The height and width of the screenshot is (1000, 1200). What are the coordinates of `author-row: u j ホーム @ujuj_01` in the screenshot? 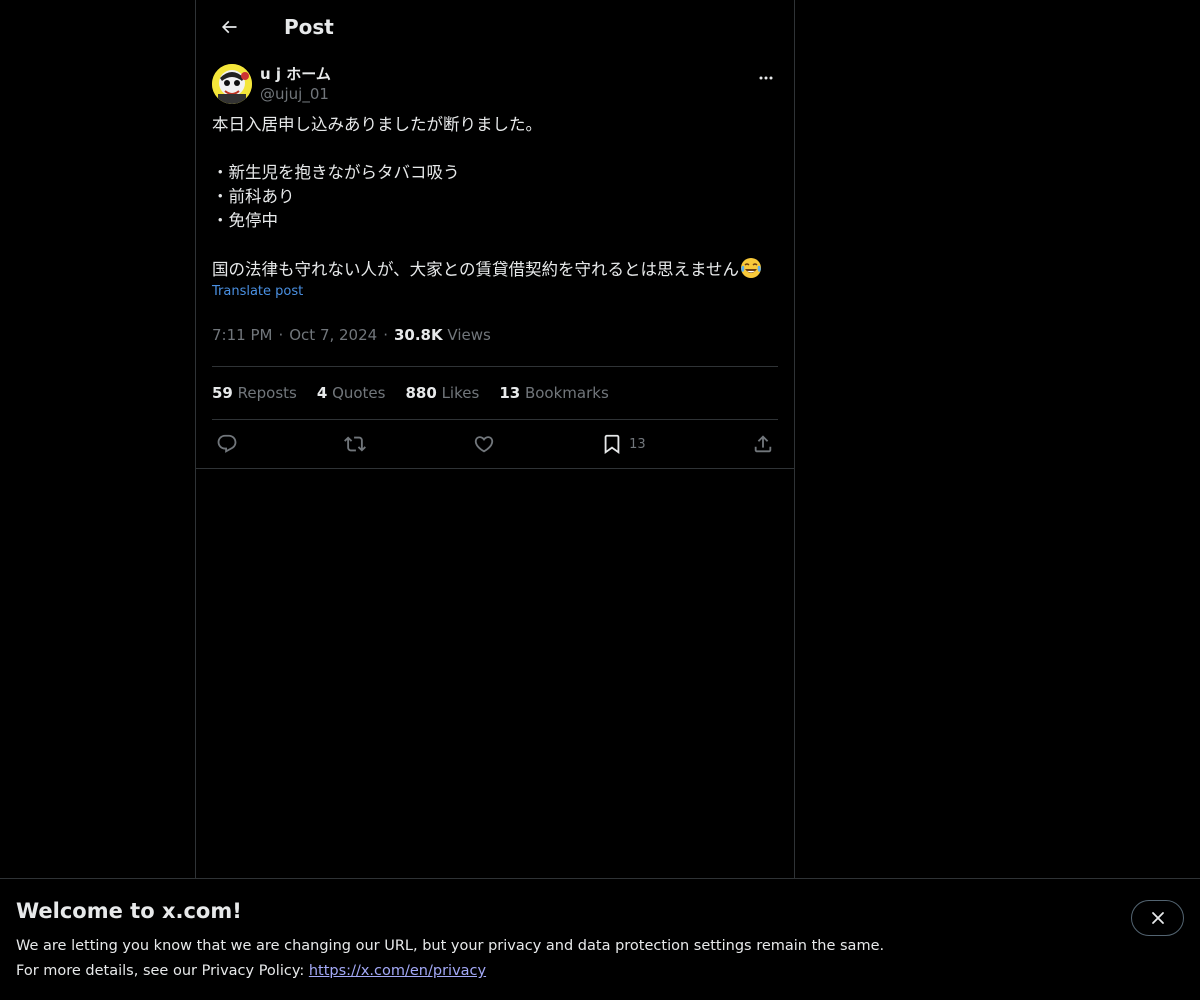 It's located at (495, 83).